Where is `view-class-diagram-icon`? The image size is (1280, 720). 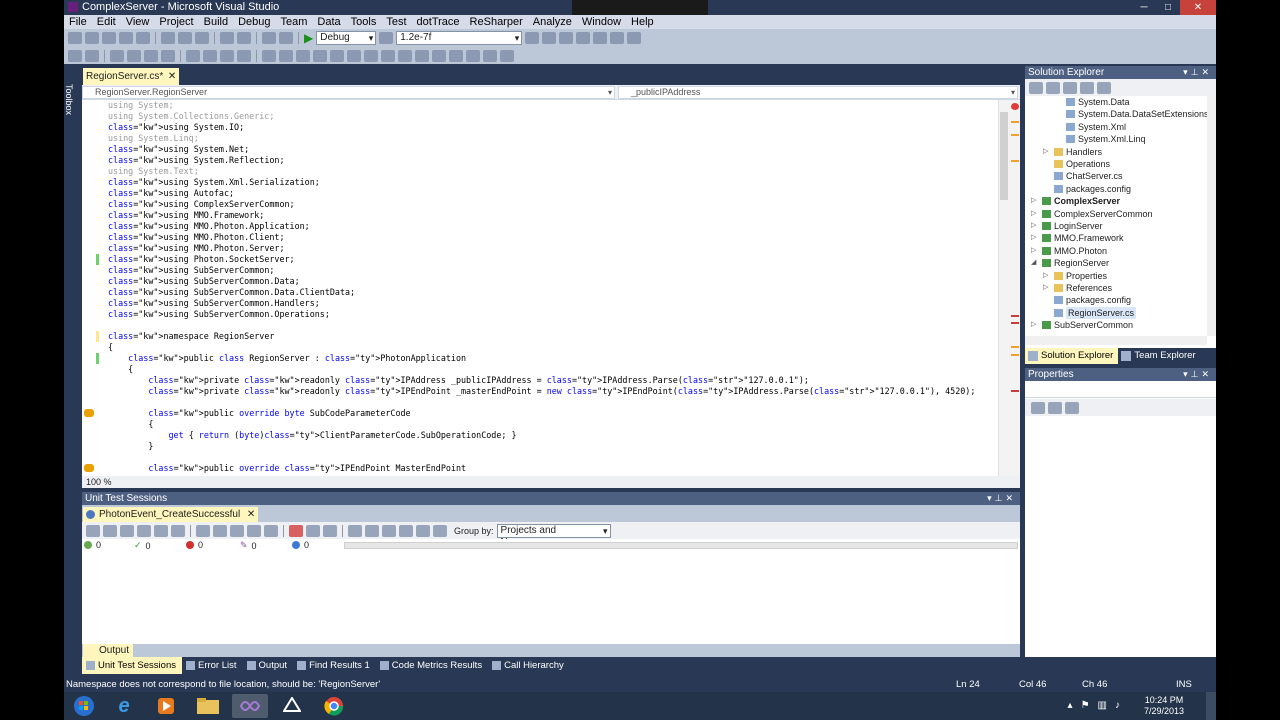
view-class-diagram-icon is located at coordinates (1087, 87).